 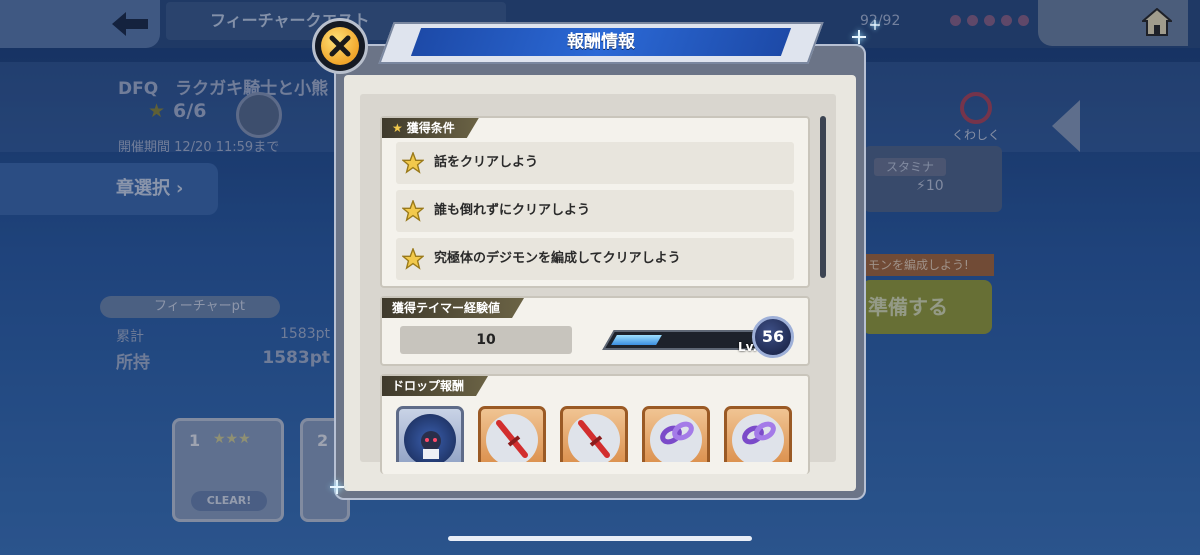 What do you see at coordinates (453, 308) in the screenshot?
I see `exp-header: 獲得テイマー経験値` at bounding box center [453, 308].